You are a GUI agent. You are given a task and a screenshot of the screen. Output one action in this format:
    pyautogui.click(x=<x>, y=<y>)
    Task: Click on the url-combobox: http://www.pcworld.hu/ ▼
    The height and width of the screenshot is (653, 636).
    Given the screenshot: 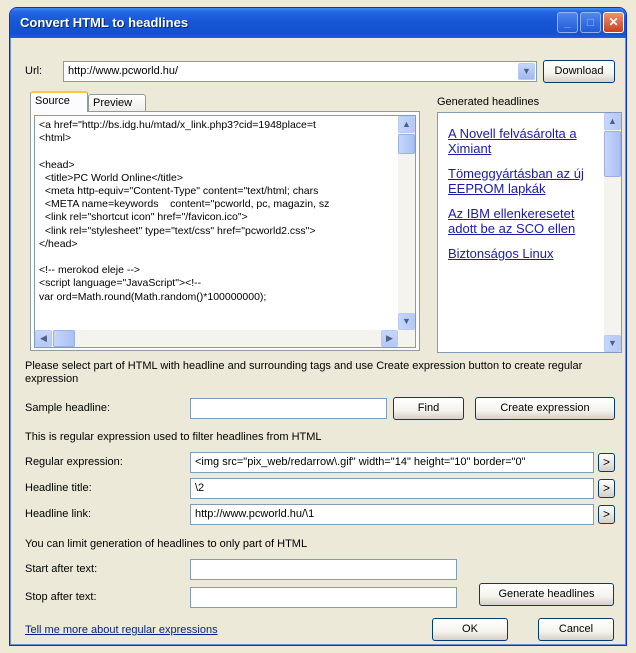 What is the action you would take?
    pyautogui.click(x=300, y=71)
    